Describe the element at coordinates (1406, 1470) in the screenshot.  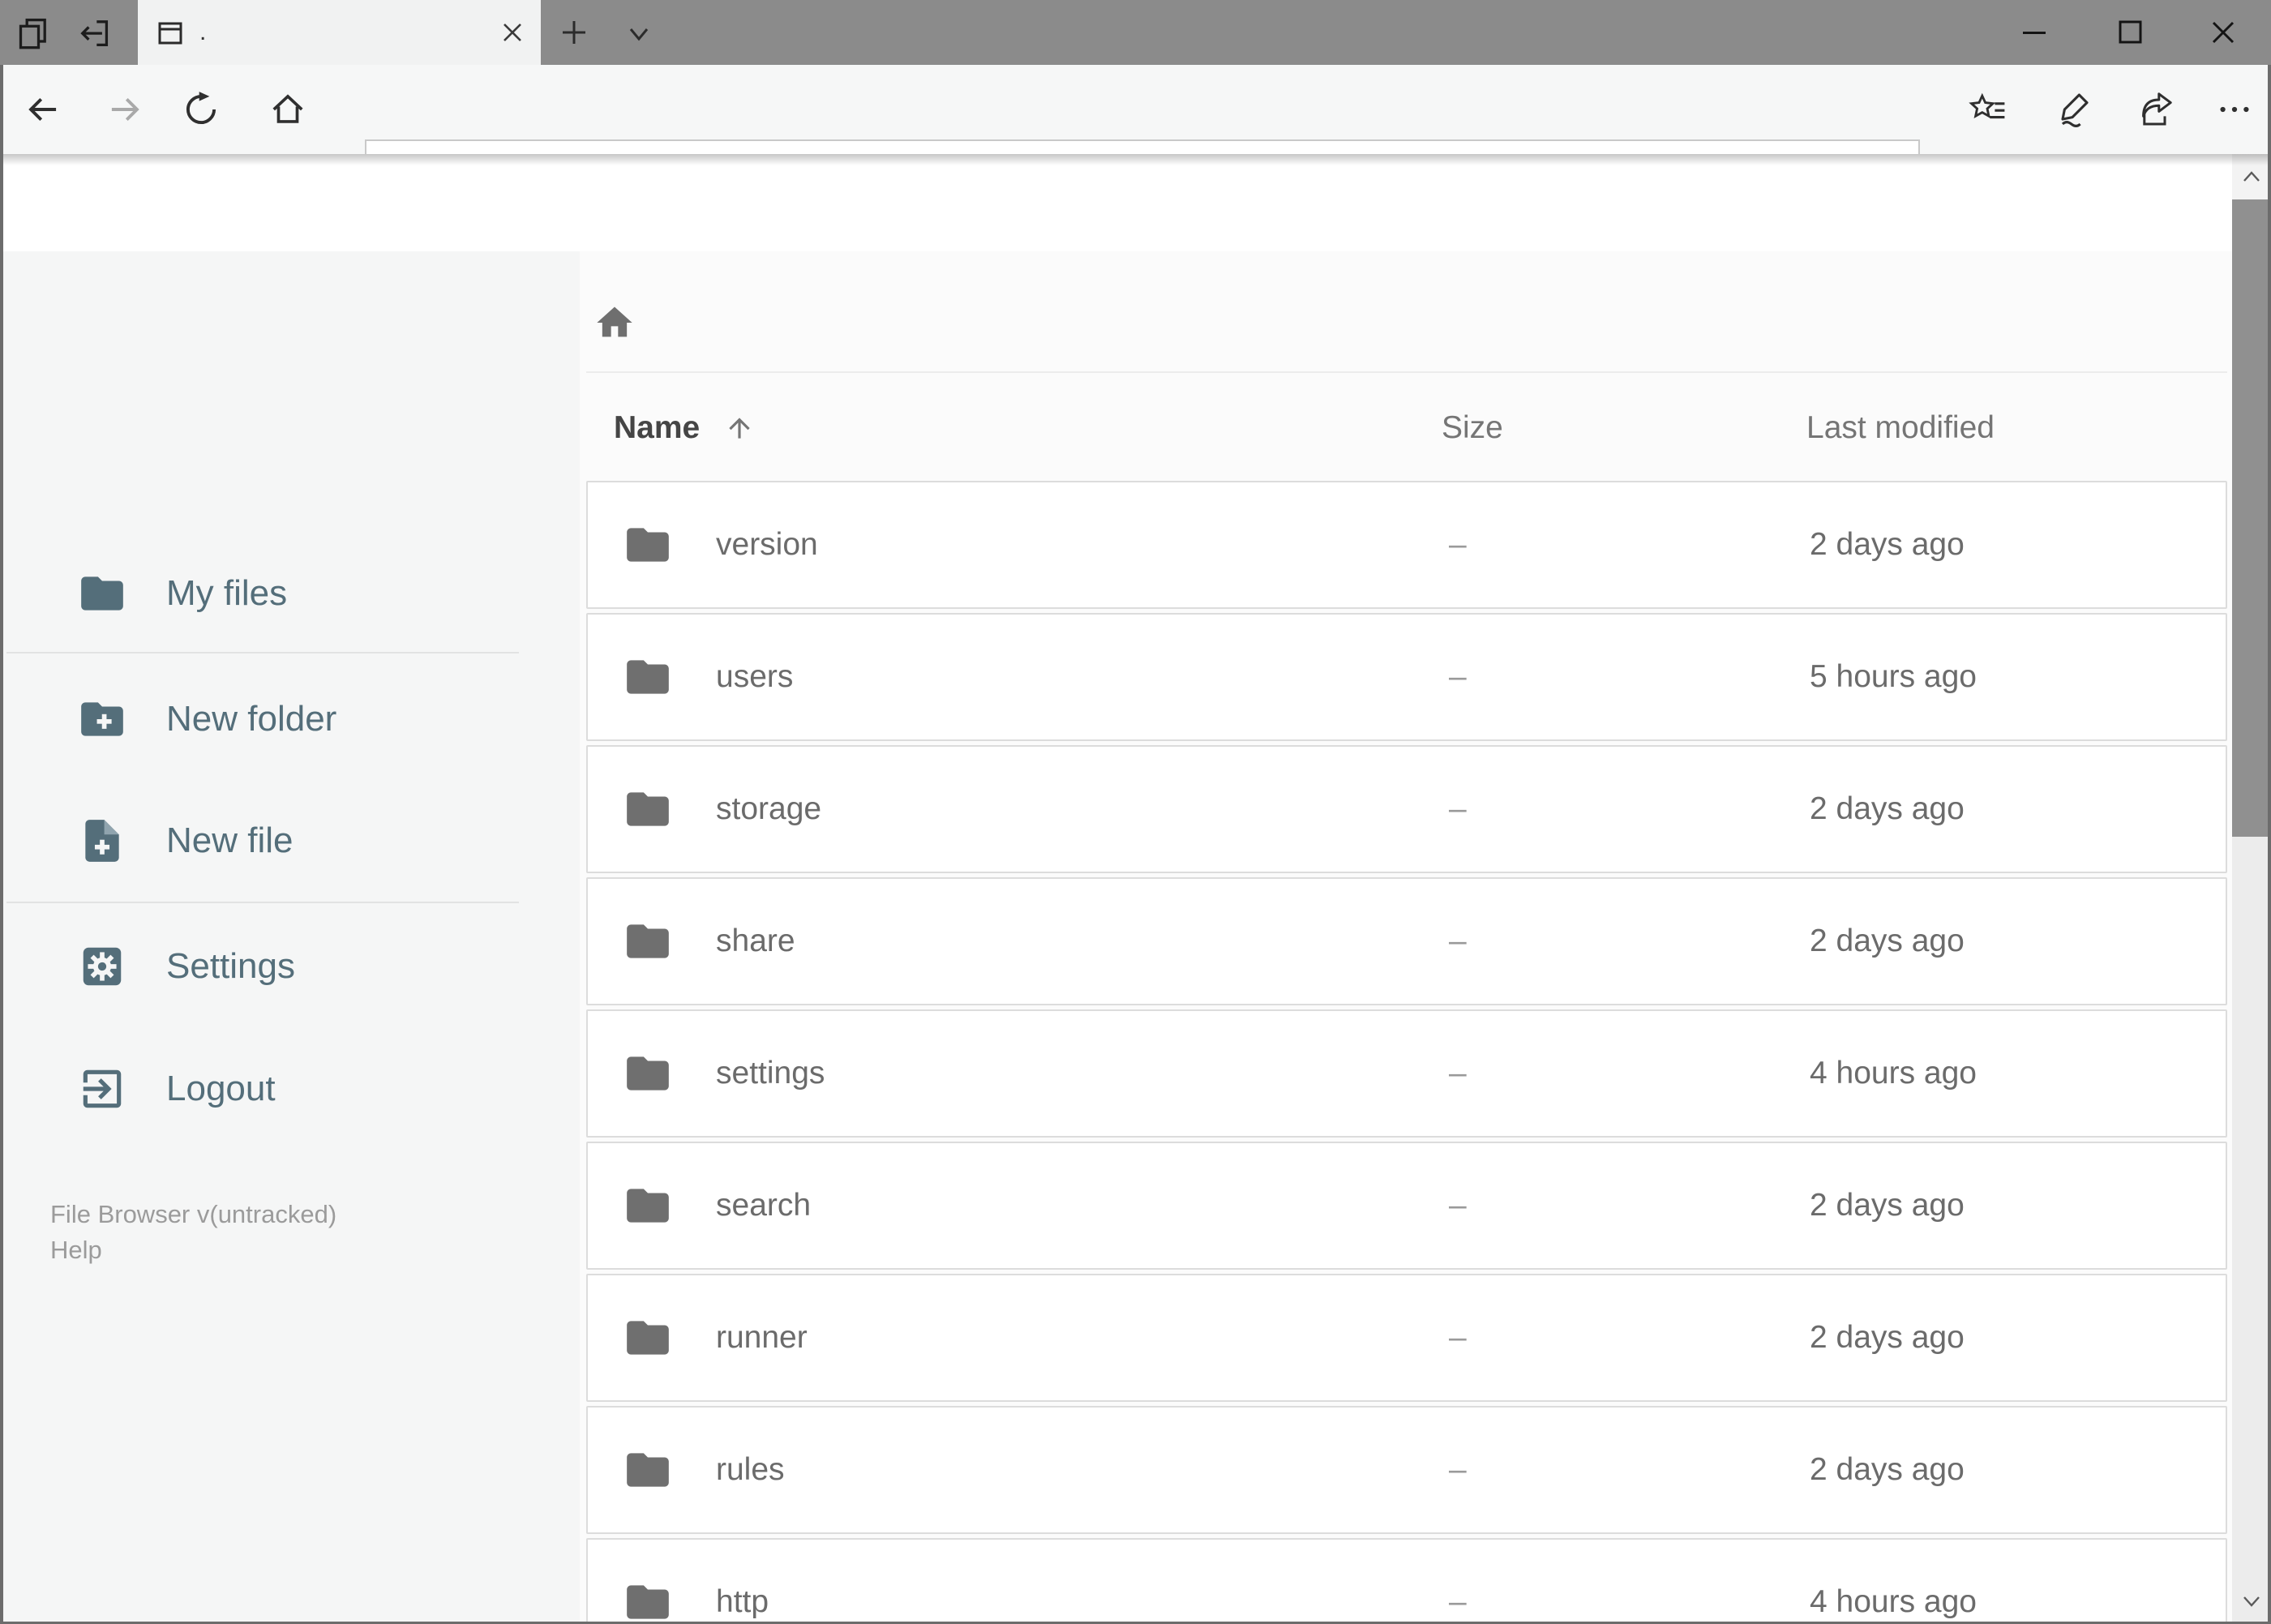
I see `file-row-rules: rules – 2 days ago` at that location.